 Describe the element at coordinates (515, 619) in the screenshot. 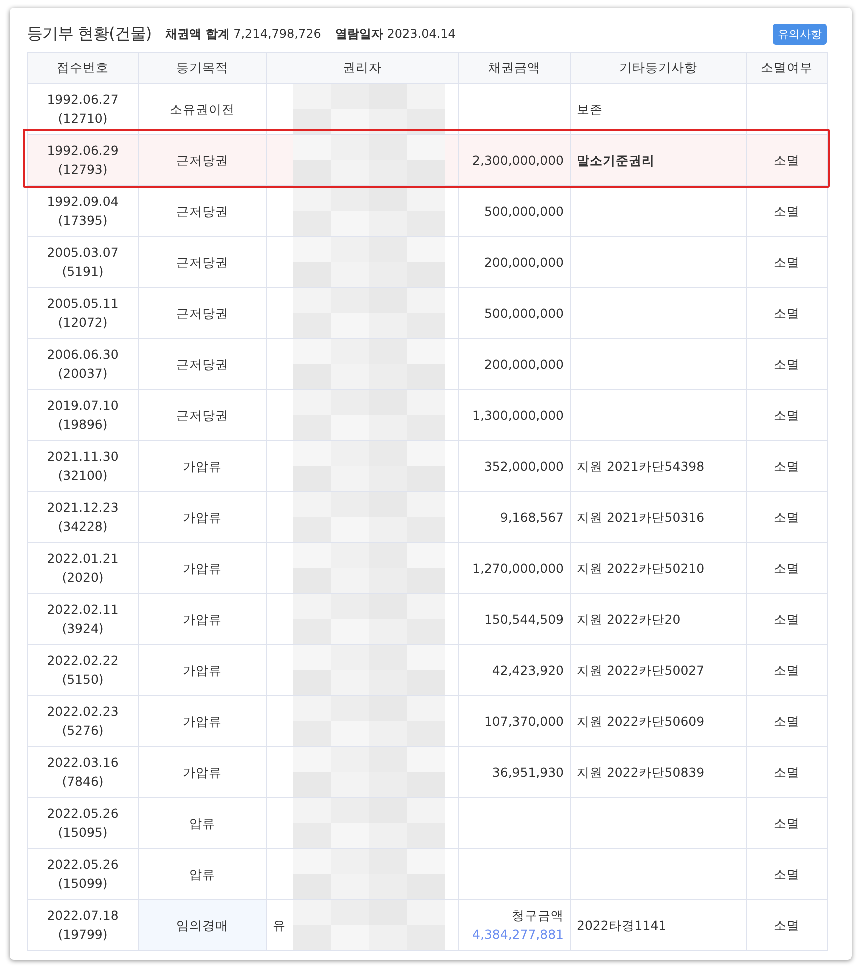

I see `table-cell: 150,544,509` at that location.